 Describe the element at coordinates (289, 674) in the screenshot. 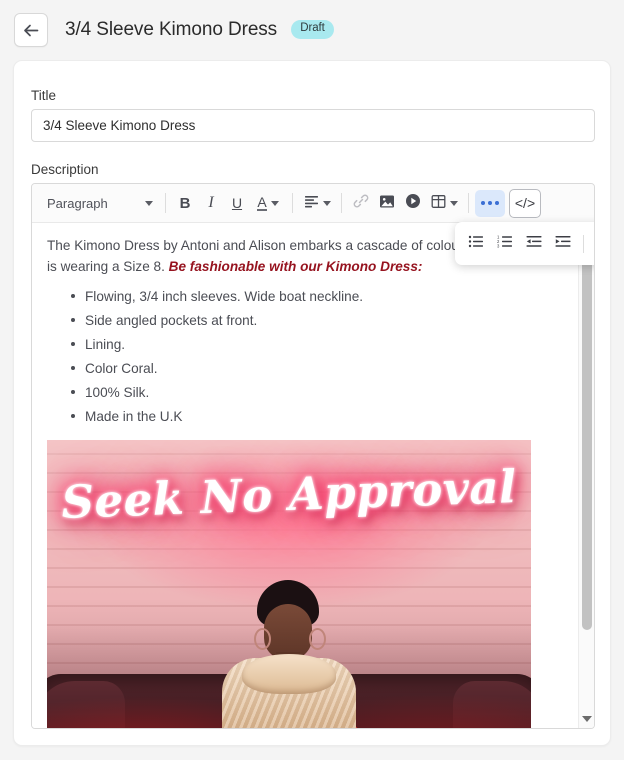

I see `model-fur-collar` at that location.